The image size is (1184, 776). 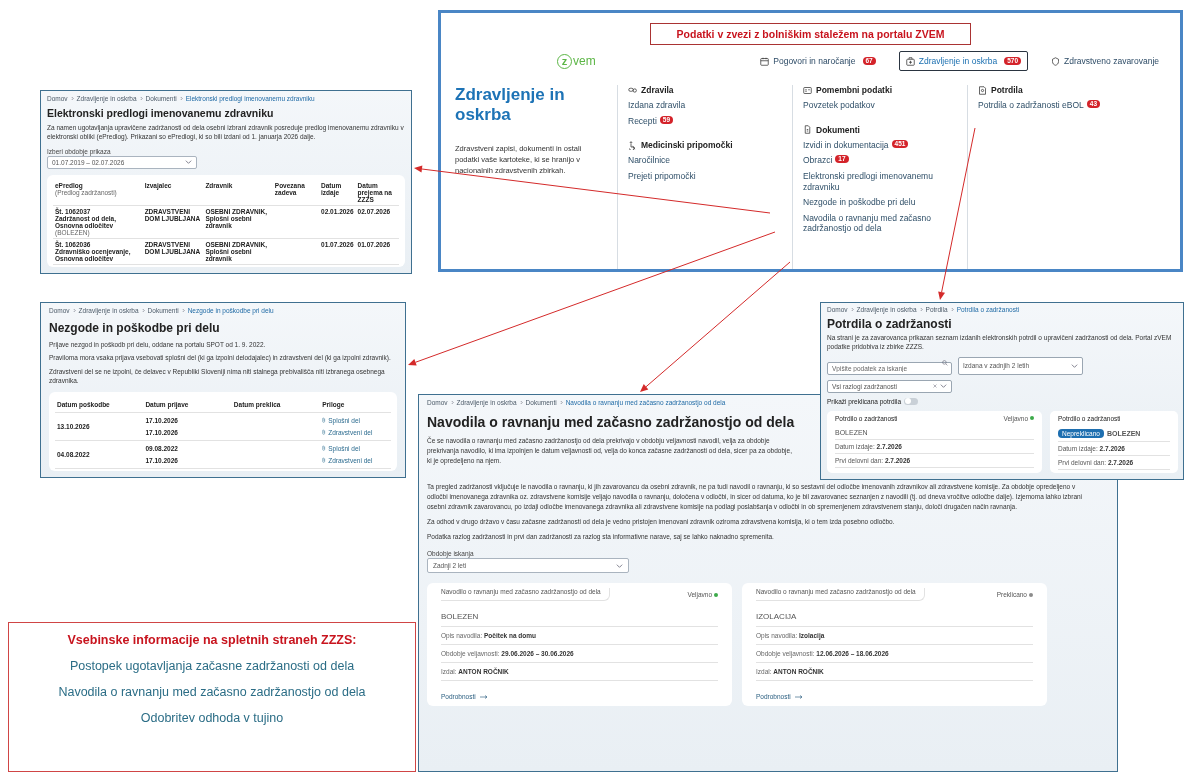 I want to click on menu-group-title: Potrdila, so click(x=1007, y=90).